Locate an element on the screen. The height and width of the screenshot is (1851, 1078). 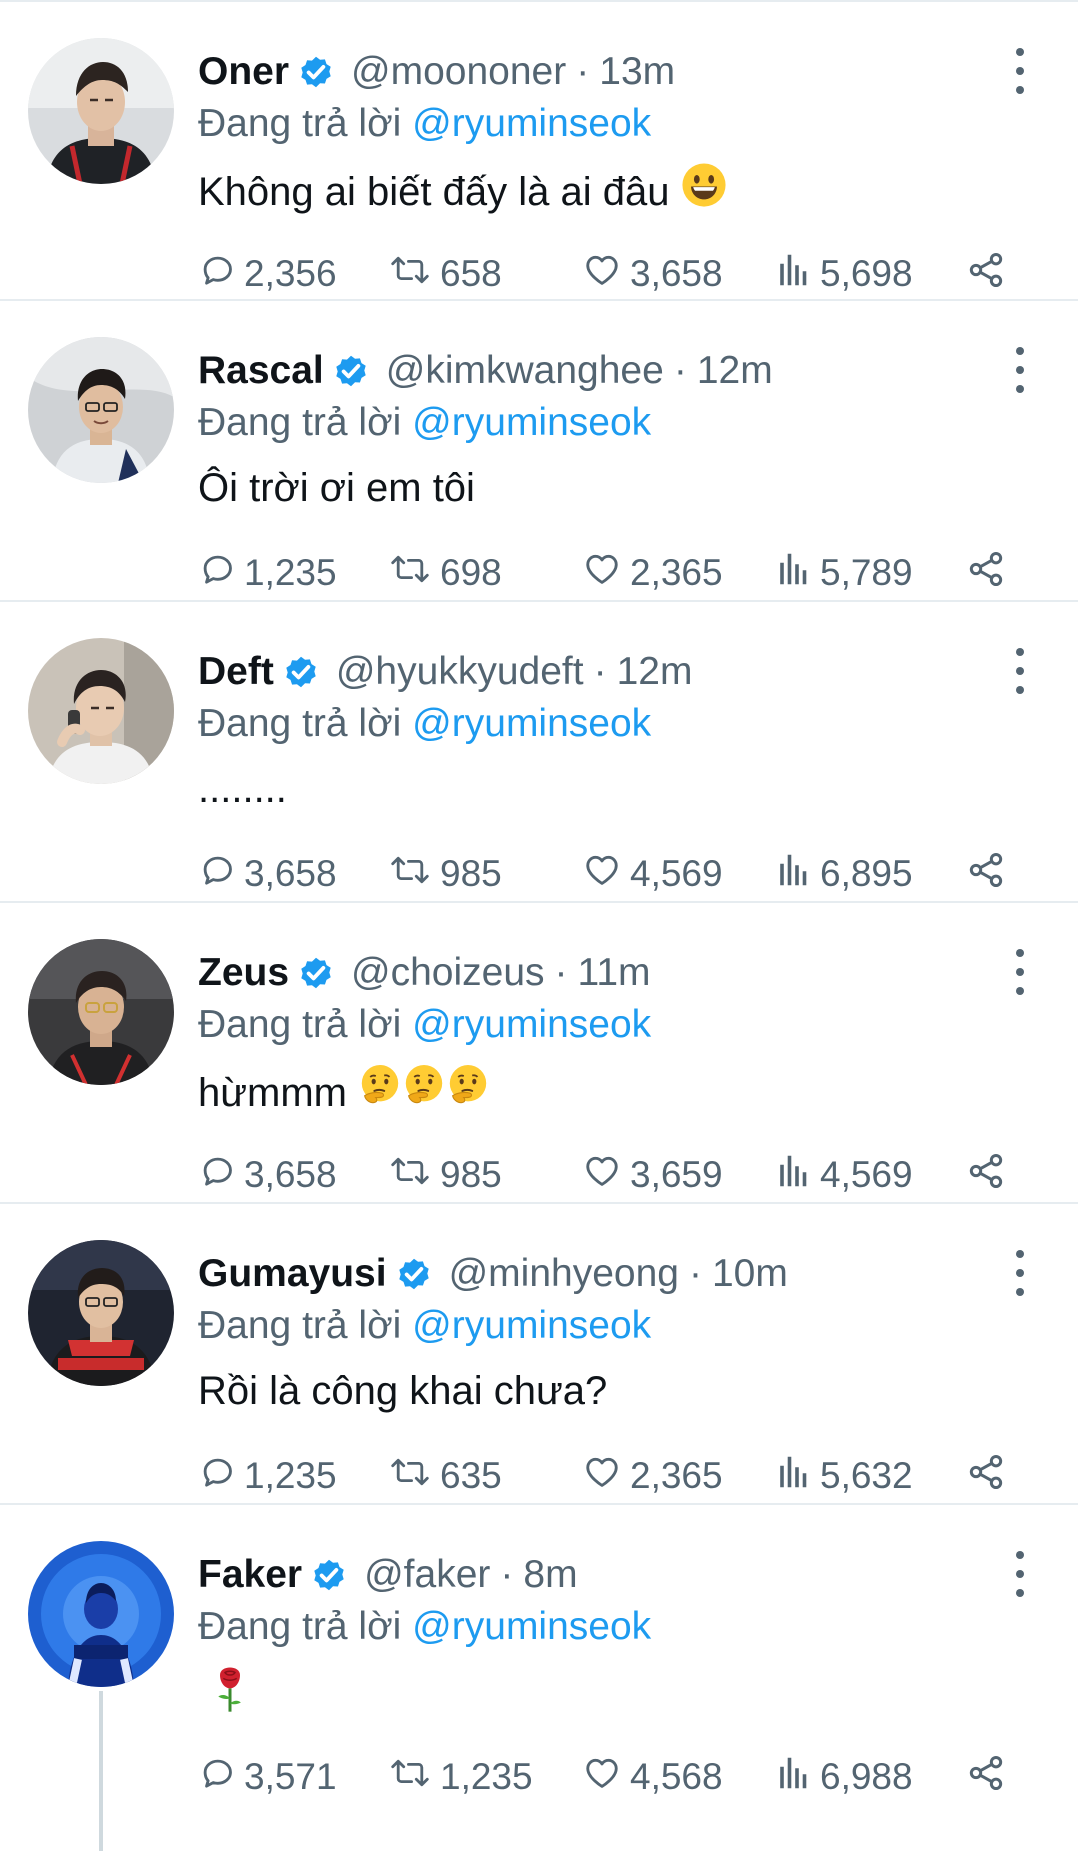
tweet-header: Rascal @kimkwanghee · 12m is located at coordinates (485, 371).